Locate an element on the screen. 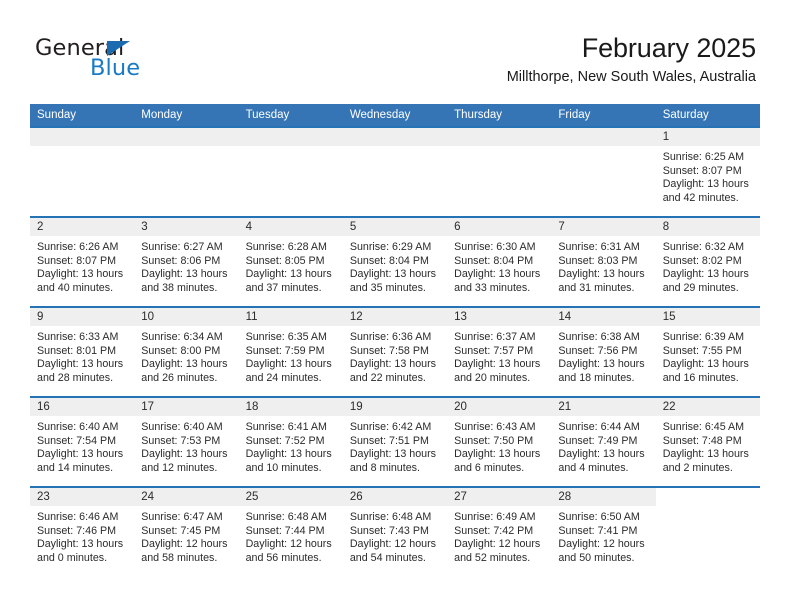 This screenshot has width=792, height=612. day-number: 19 is located at coordinates (395, 407).